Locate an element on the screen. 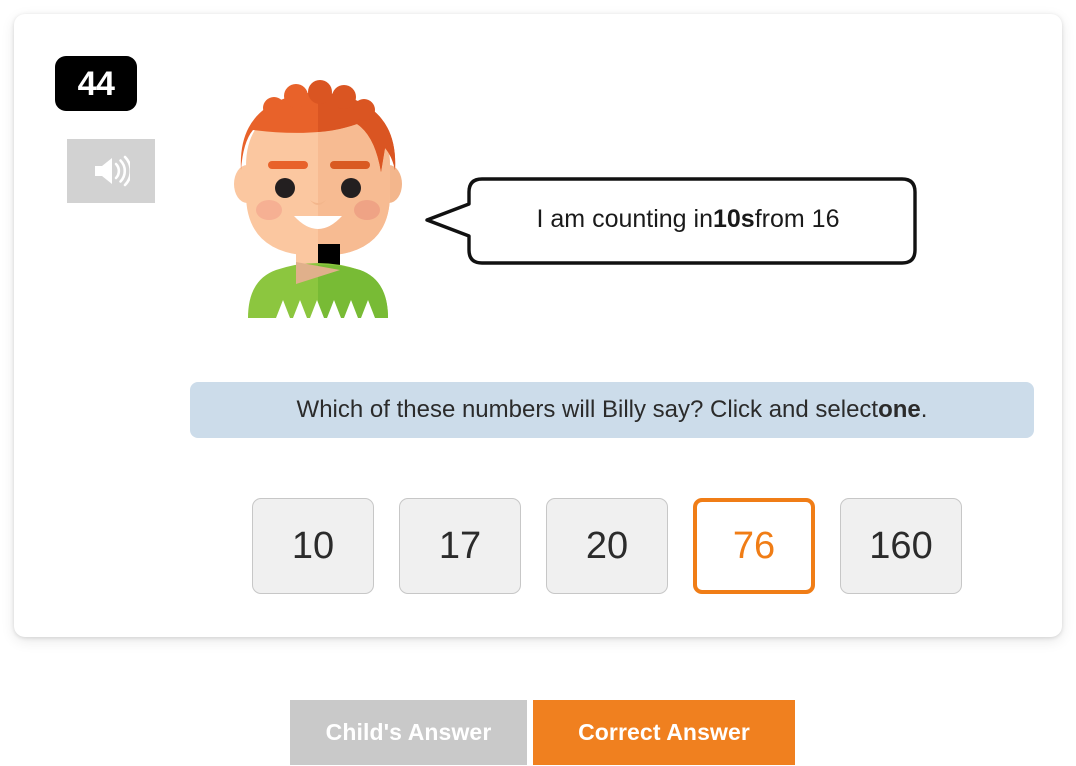 This screenshot has width=1076, height=766. speech-text-before: I am counting in is located at coordinates (625, 219).